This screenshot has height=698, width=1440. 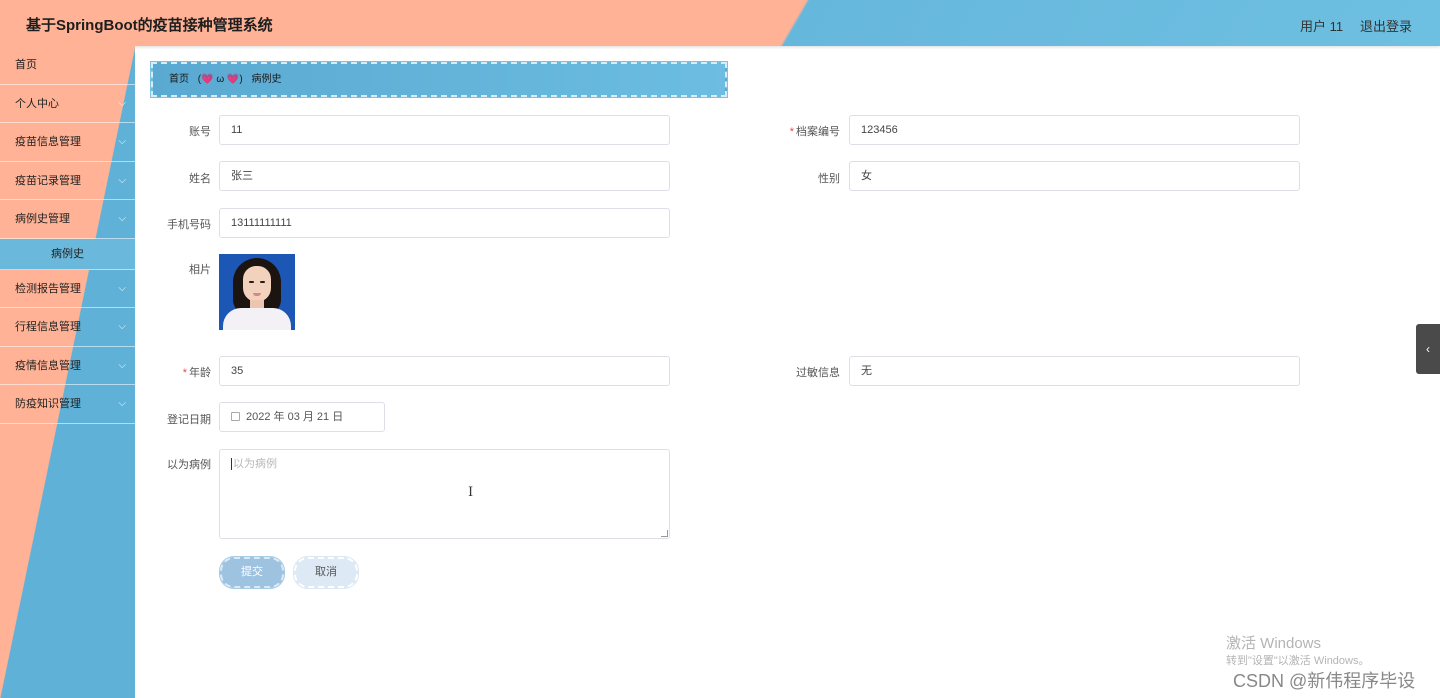 What do you see at coordinates (37, 103) in the screenshot?
I see `sidebar-item-label: 个人中心` at bounding box center [37, 103].